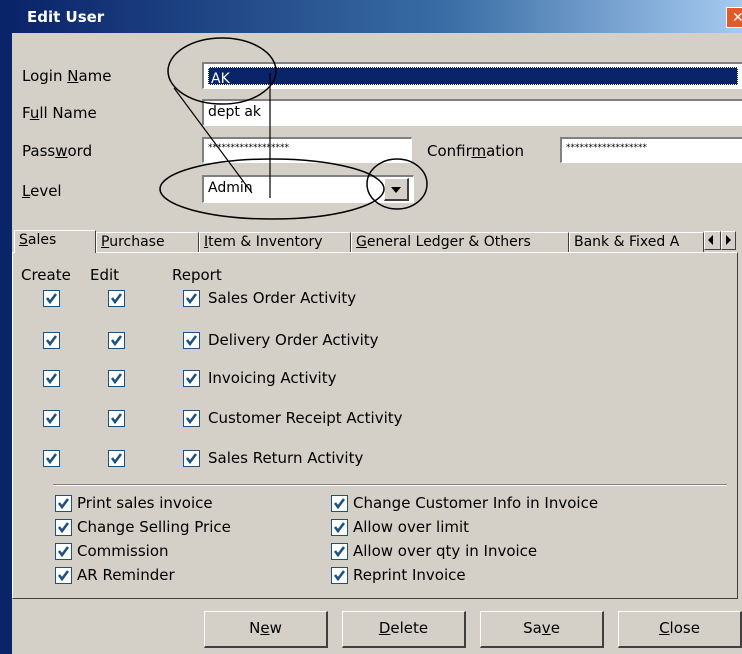 This screenshot has height=654, width=742. Describe the element at coordinates (476, 503) in the screenshot. I see `option-label: Change Customer Info in Invoice` at that location.